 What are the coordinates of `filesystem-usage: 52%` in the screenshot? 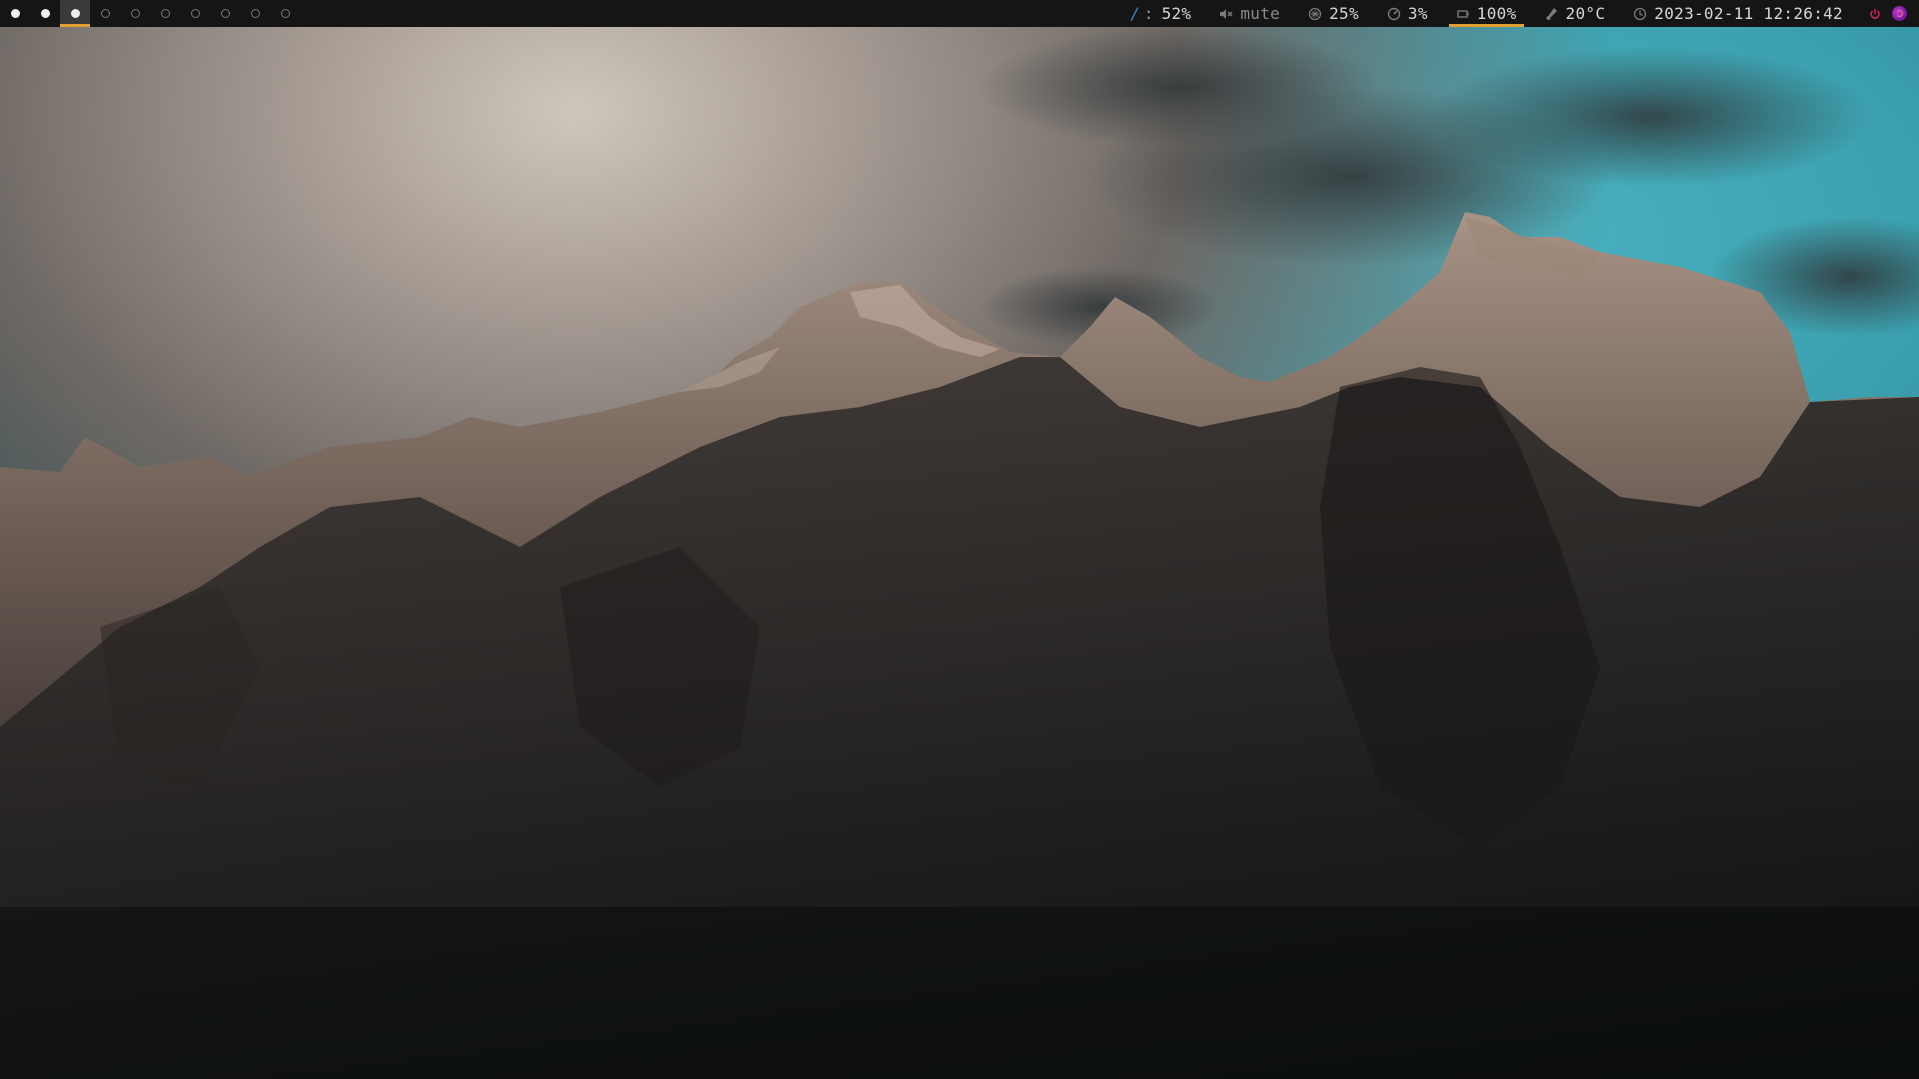 It's located at (1176, 13).